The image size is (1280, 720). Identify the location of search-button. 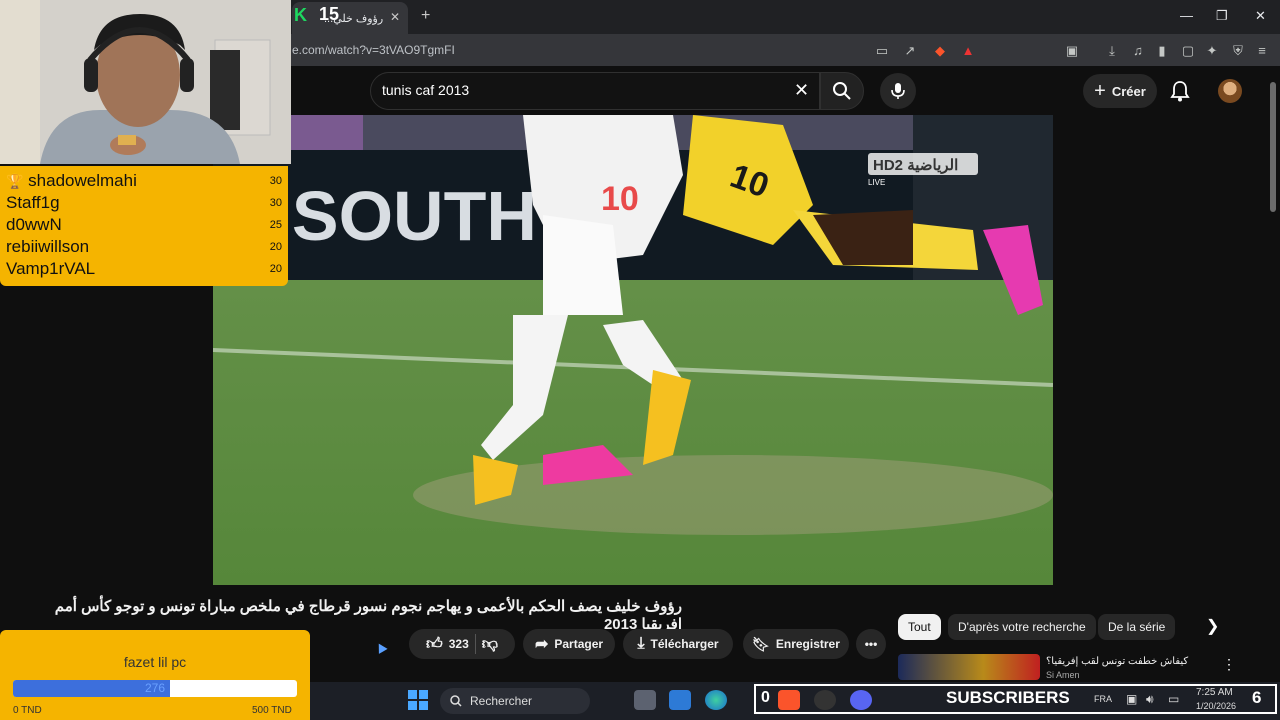
(842, 91).